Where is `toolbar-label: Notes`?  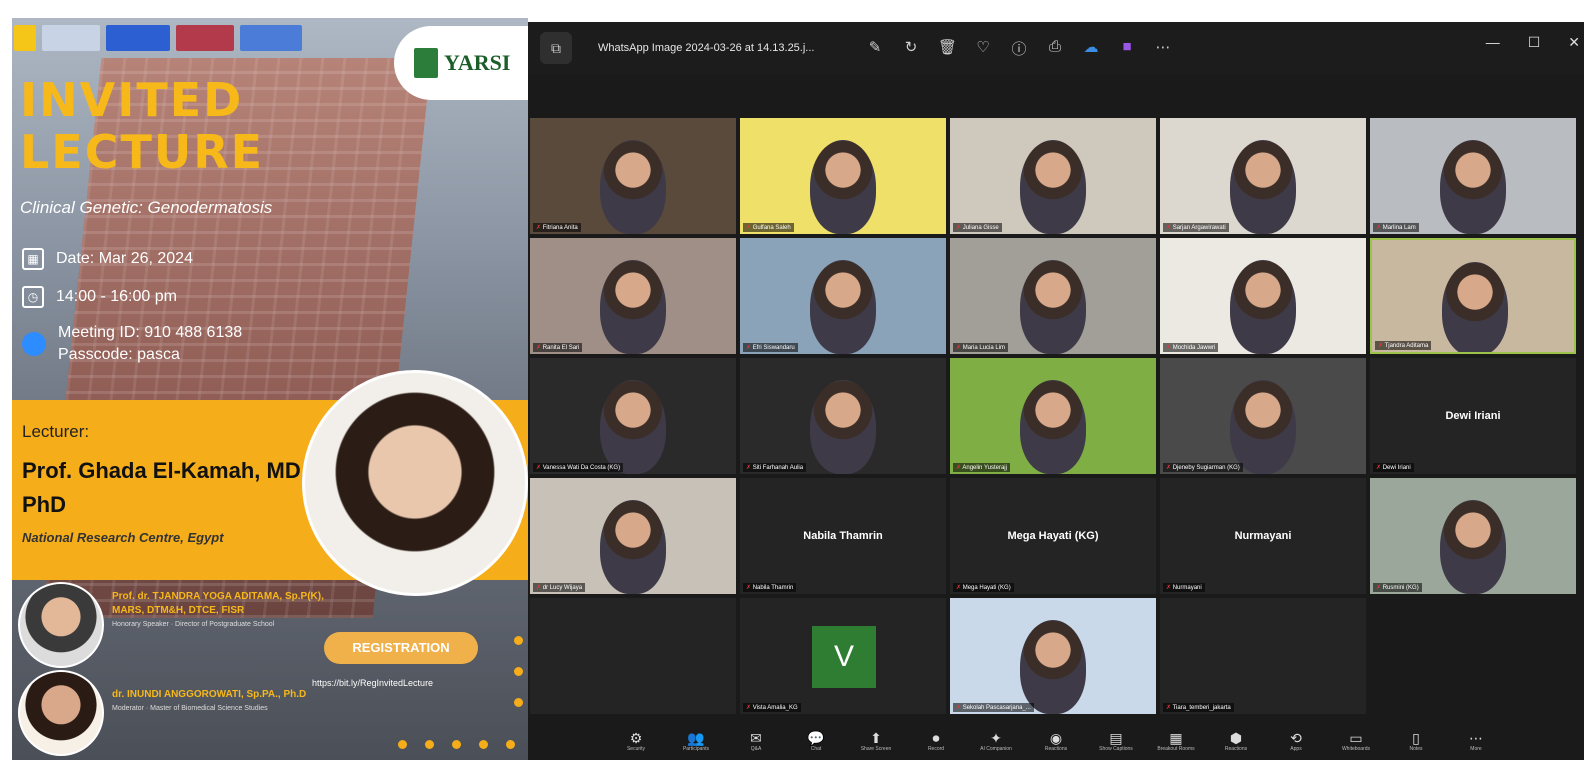 toolbar-label: Notes is located at coordinates (1416, 749).